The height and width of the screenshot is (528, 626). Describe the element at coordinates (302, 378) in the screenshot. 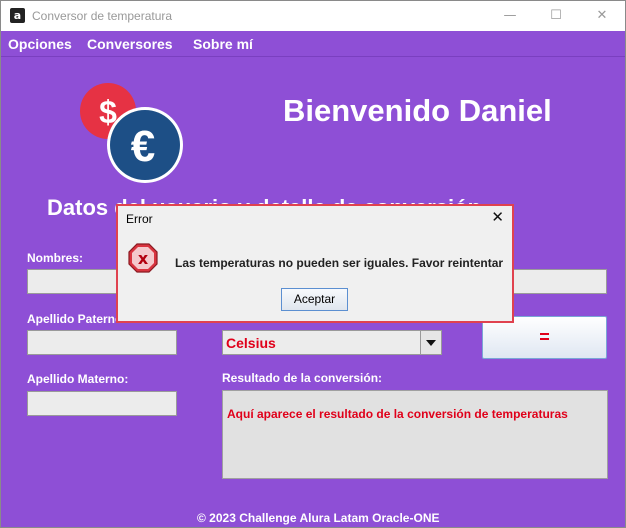

I see `resultado-label: Resultado de la conversión:` at that location.